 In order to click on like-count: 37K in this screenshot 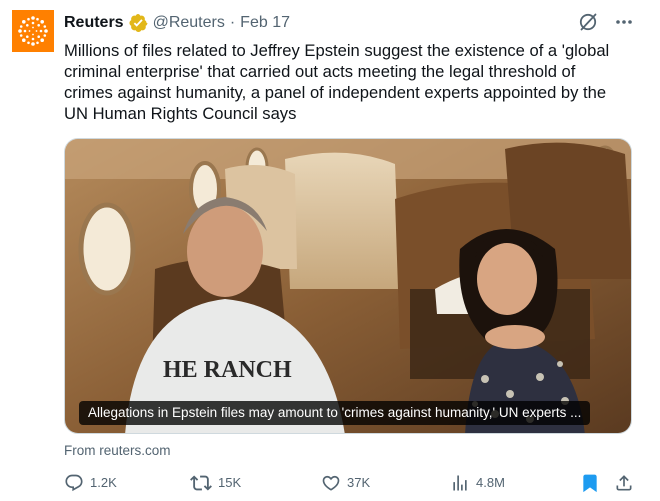, I will do `click(359, 482)`.